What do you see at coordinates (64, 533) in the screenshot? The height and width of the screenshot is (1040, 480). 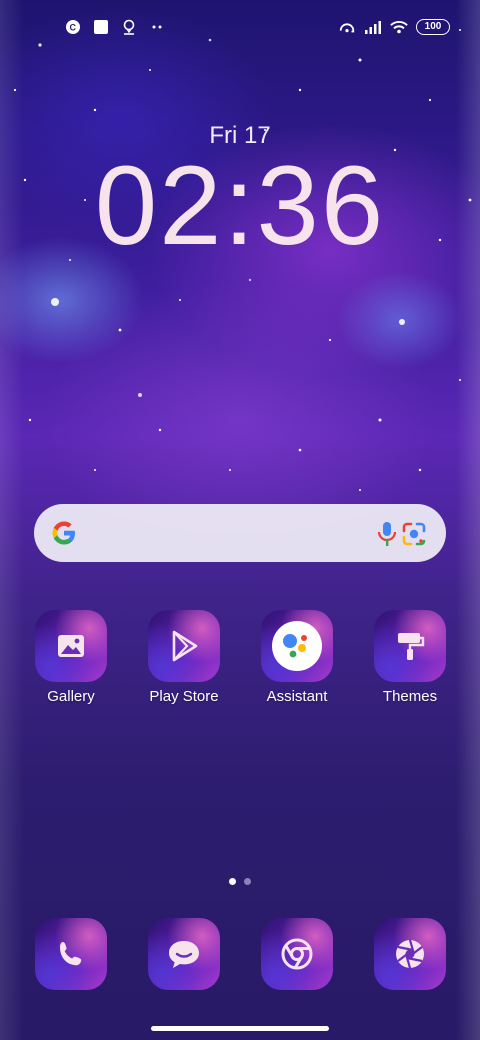 I see `google-g-icon` at bounding box center [64, 533].